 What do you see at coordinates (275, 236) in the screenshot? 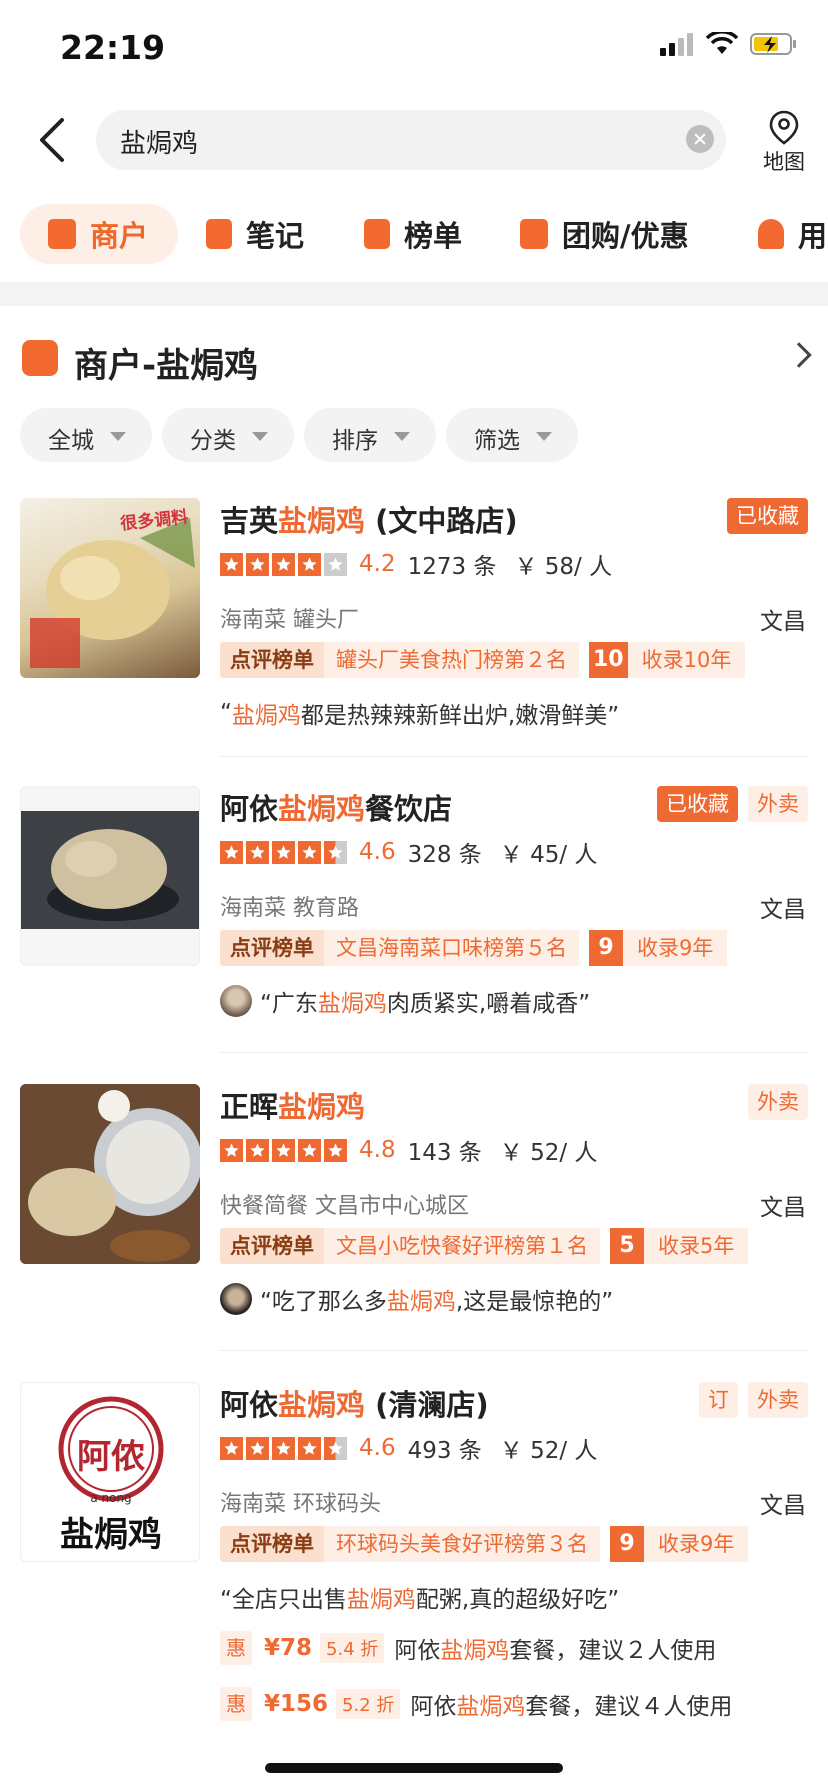
I see `tab-label: 笔记` at bounding box center [275, 236].